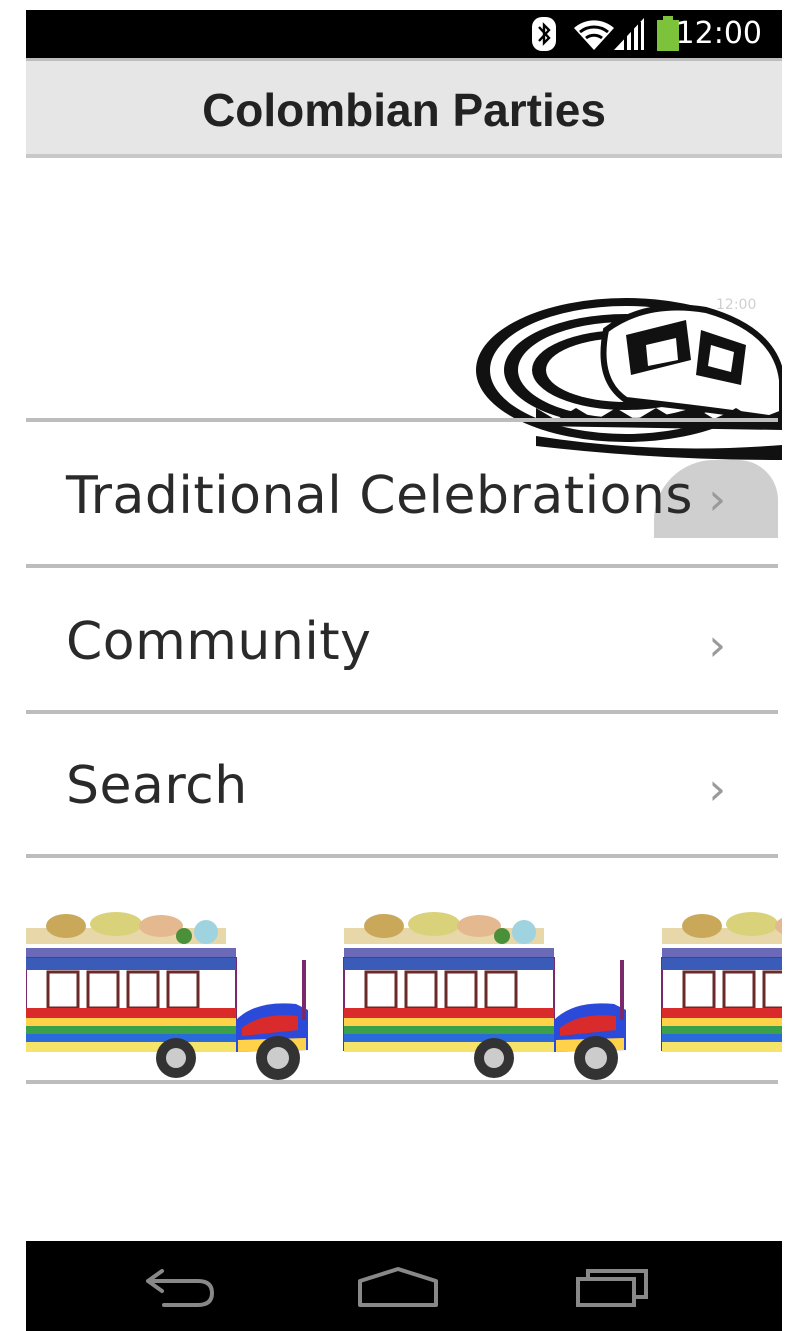  I want to click on header-divider, so click(404, 156).